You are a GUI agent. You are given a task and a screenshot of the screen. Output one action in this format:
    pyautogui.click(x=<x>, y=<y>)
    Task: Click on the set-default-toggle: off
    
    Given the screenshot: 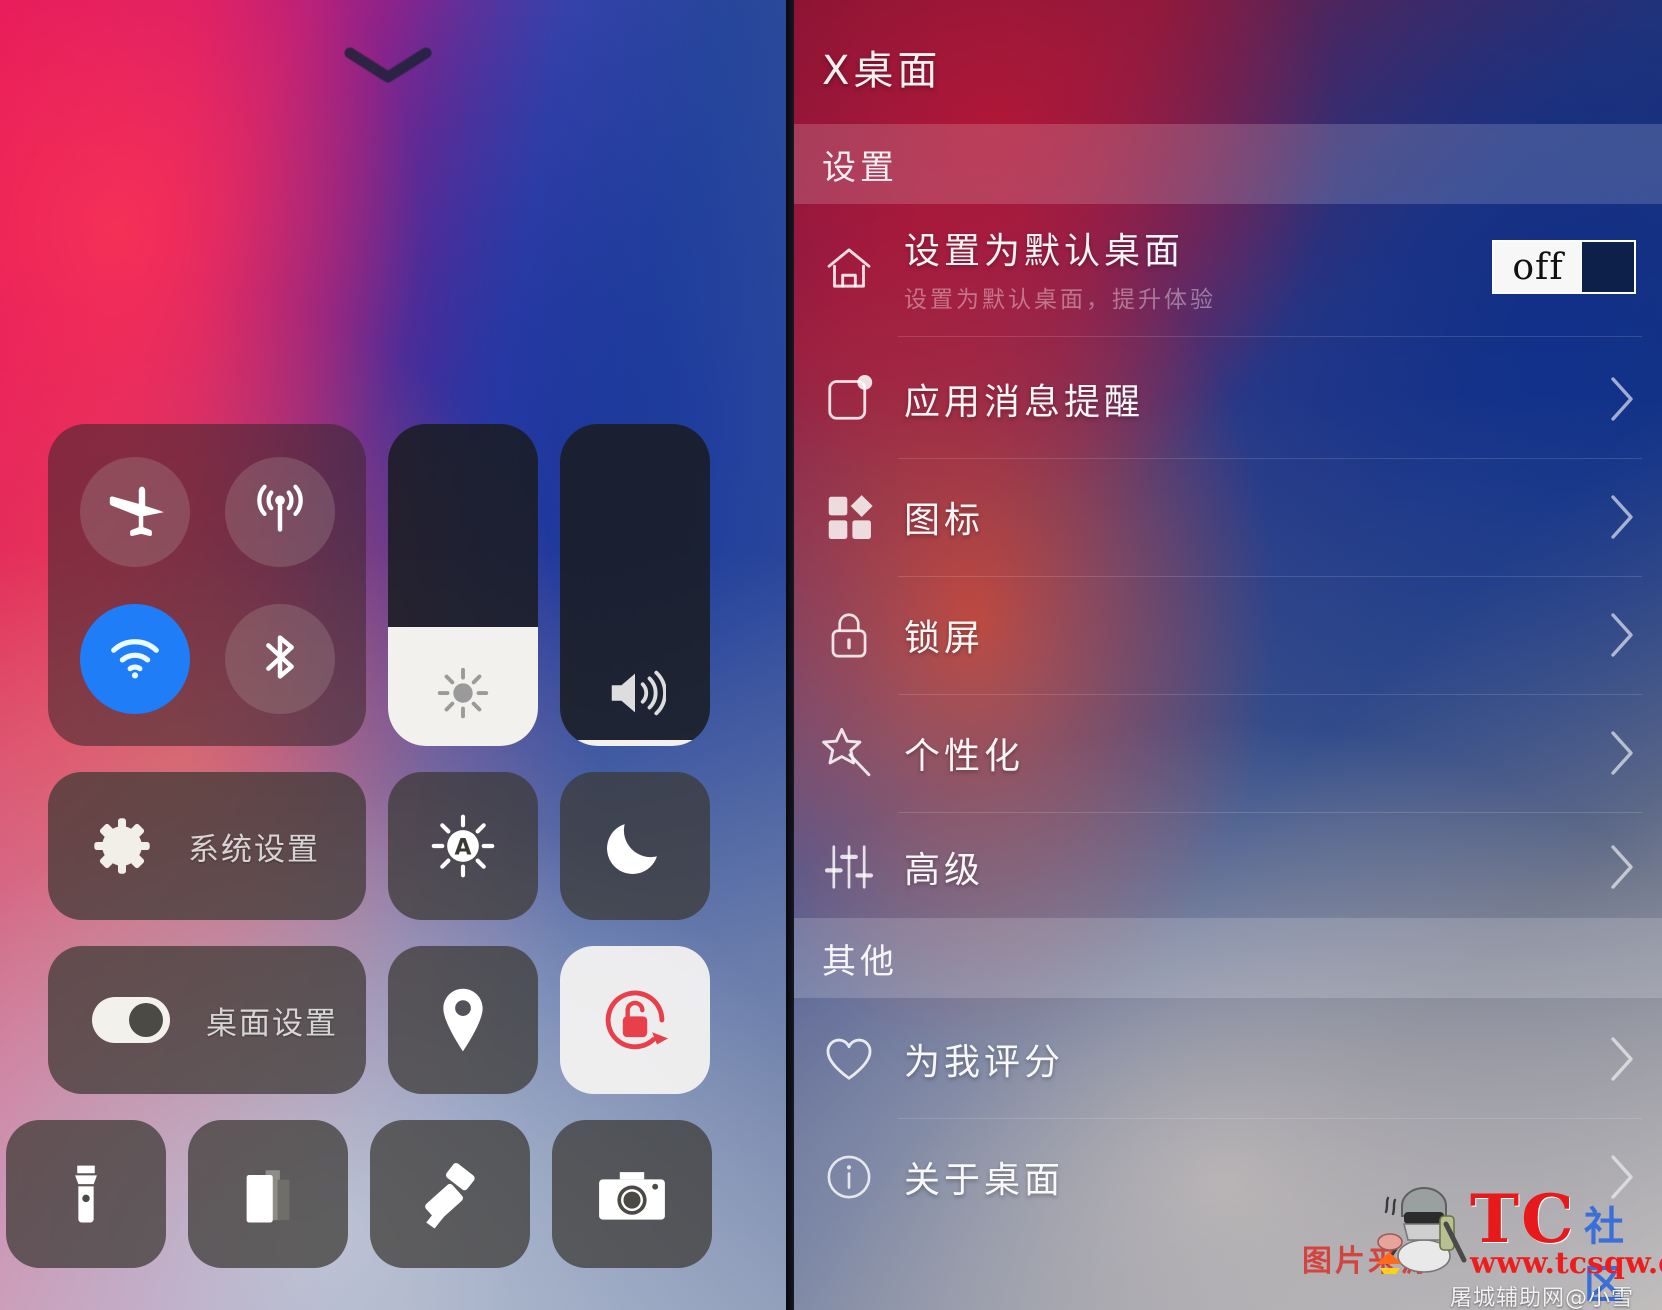 What is the action you would take?
    pyautogui.click(x=1564, y=267)
    